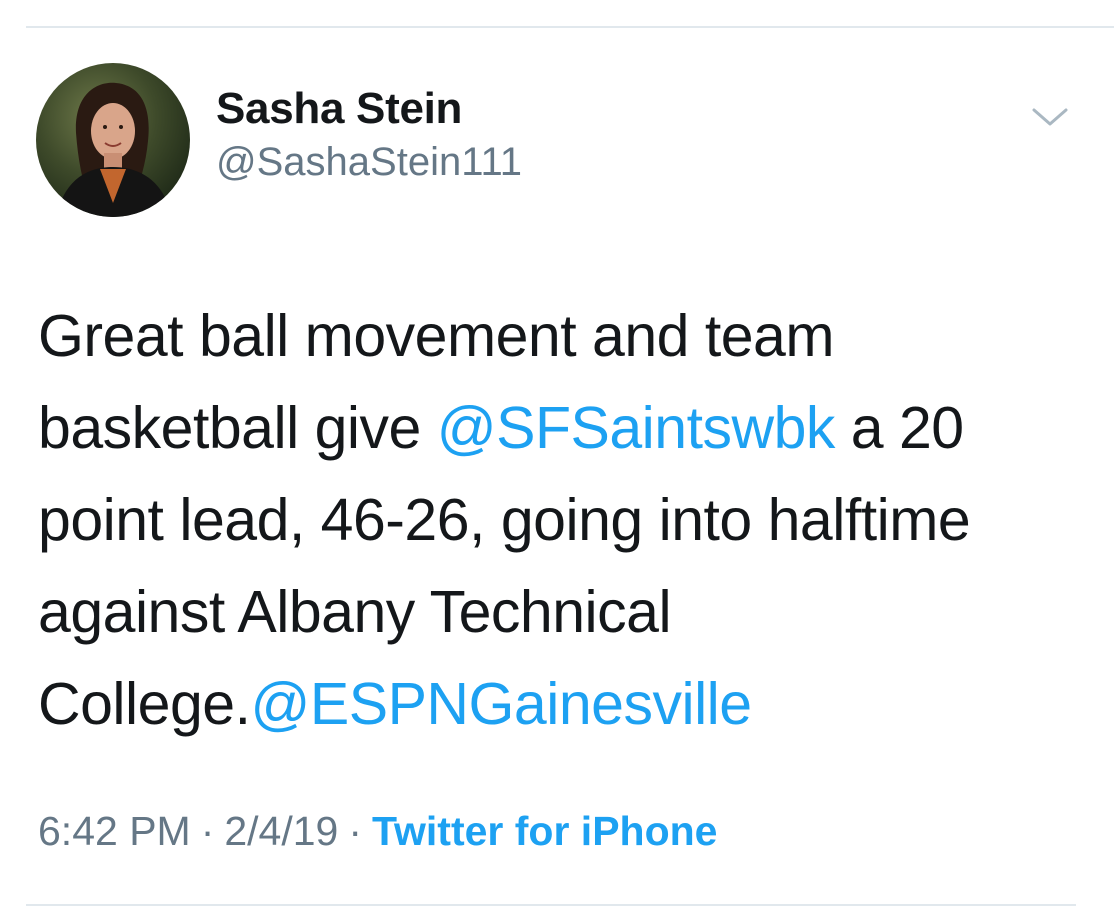 Image resolution: width=1114 pixels, height=909 pixels. I want to click on chevron-down-icon, so click(1050, 118).